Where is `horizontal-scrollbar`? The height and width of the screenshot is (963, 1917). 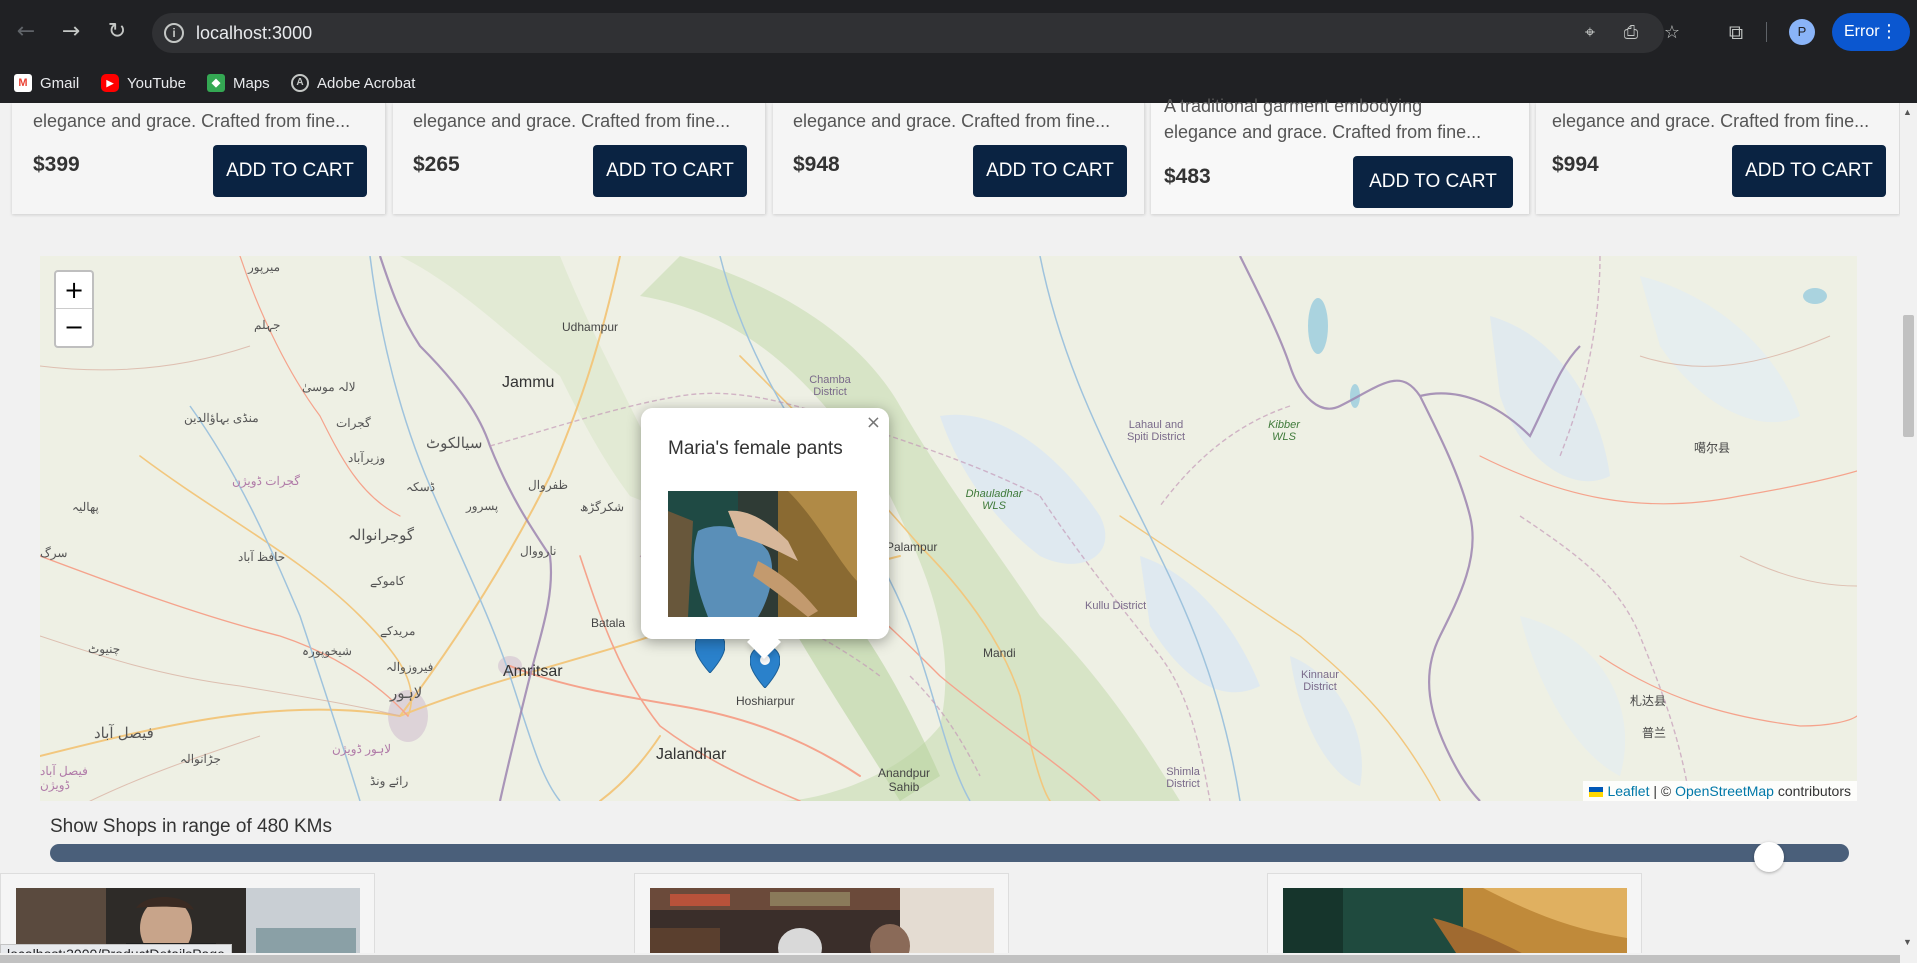 horizontal-scrollbar is located at coordinates (950, 958).